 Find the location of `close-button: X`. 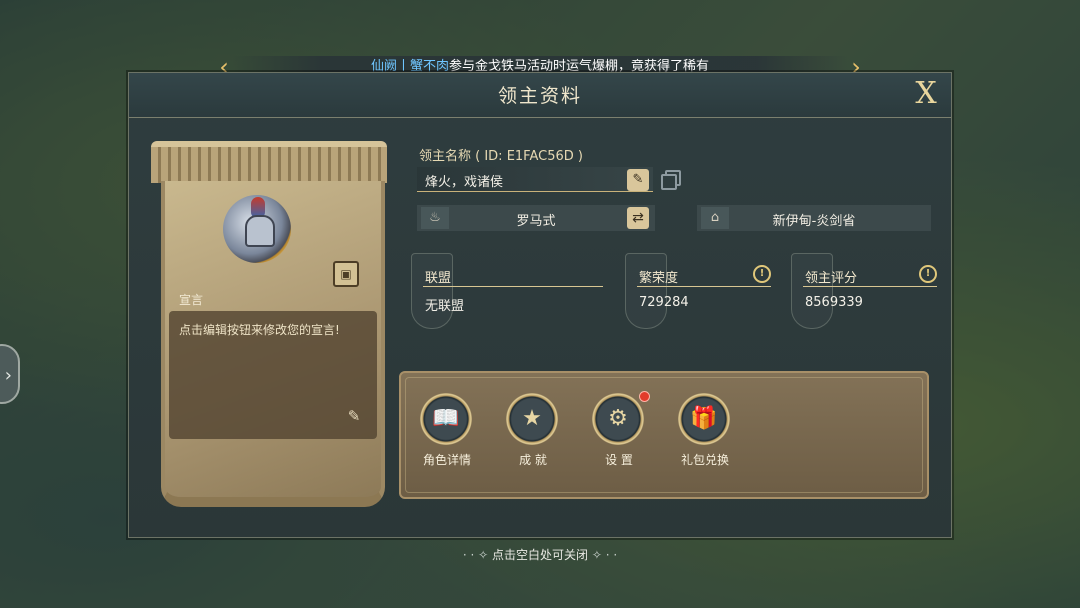

close-button: X is located at coordinates (926, 94).